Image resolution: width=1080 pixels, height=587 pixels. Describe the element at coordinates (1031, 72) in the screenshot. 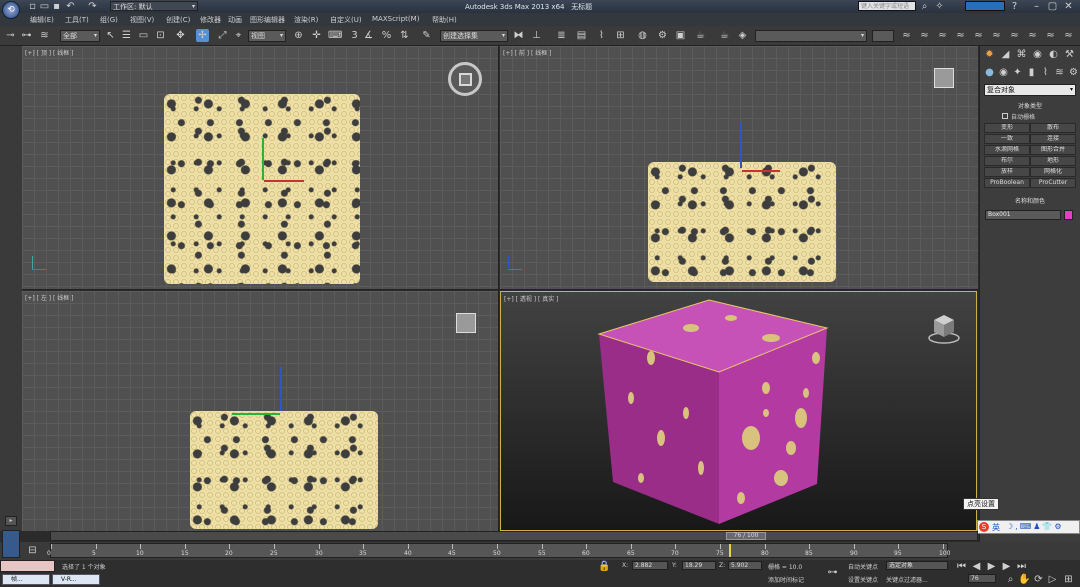

I see `cameras-icon: ▮` at that location.